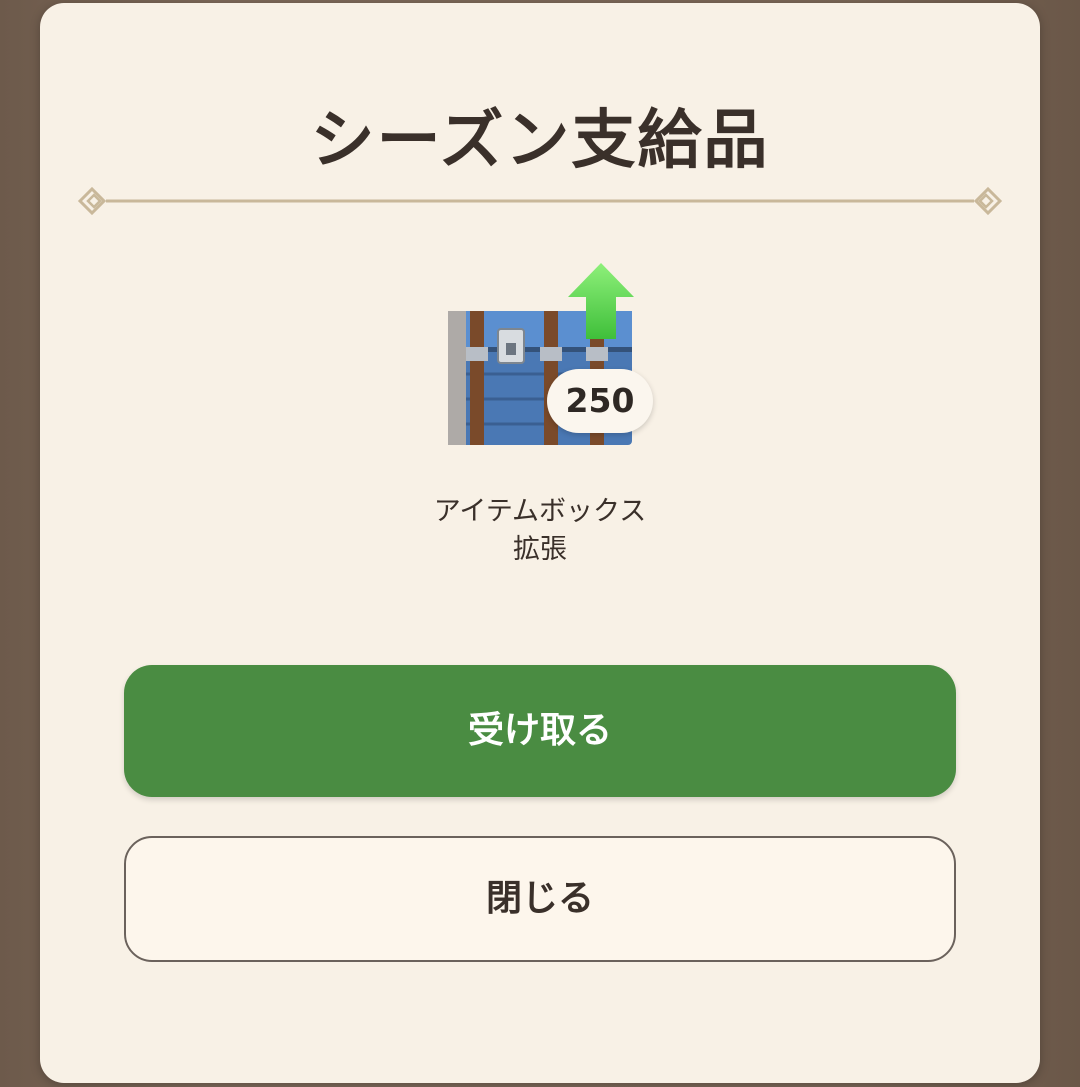 This screenshot has height=1087, width=1080. I want to click on reward-item-name: アイテムボックス 拡張, so click(540, 530).